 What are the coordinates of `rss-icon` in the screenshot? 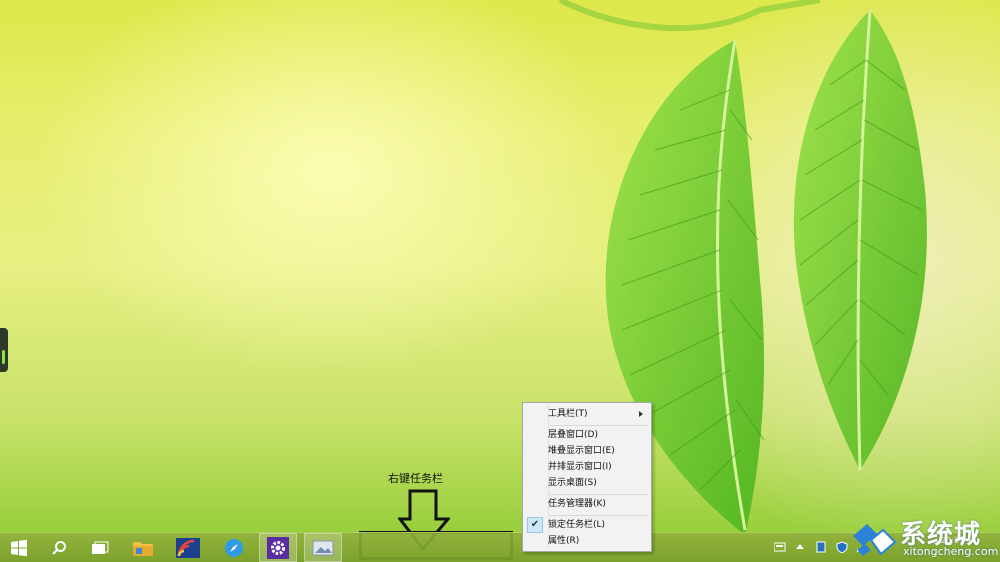 It's located at (188, 547).